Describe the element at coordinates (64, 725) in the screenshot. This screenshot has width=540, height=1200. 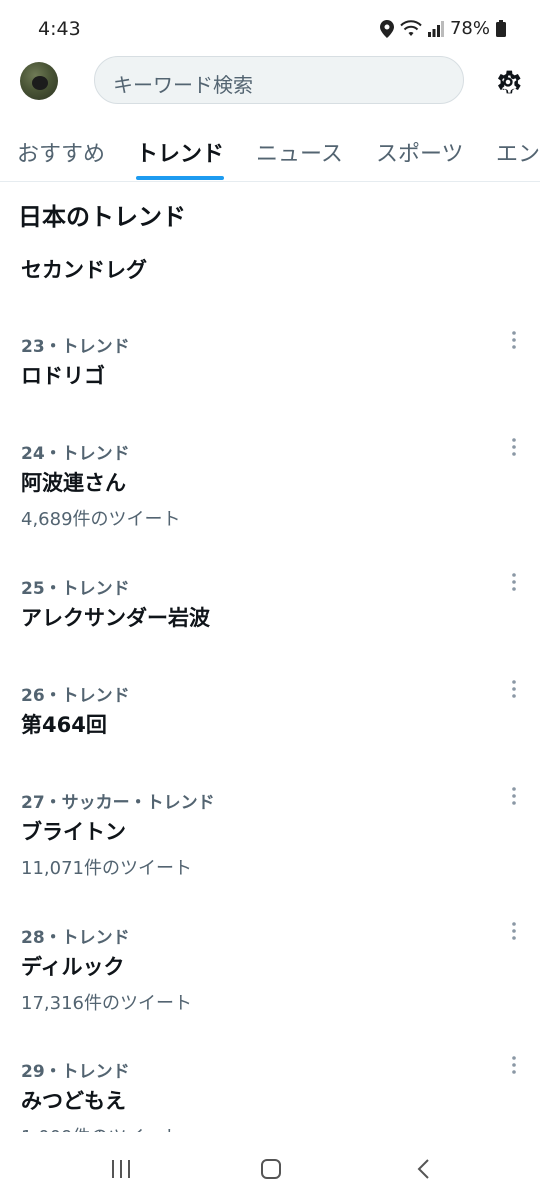
I see `trend-name: 第464回` at that location.